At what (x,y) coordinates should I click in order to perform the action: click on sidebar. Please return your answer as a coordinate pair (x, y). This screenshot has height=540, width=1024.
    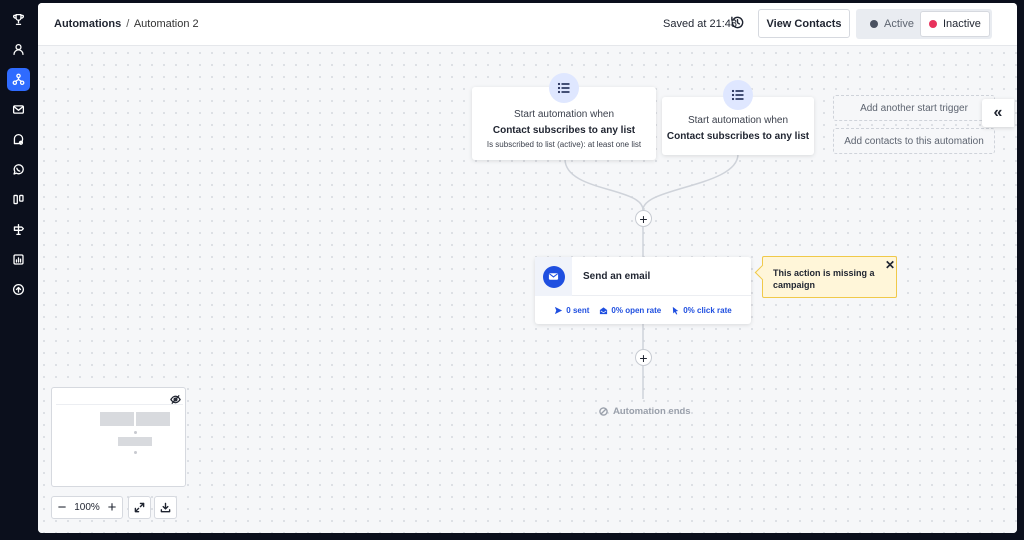
    Looking at the image, I should click on (18, 270).